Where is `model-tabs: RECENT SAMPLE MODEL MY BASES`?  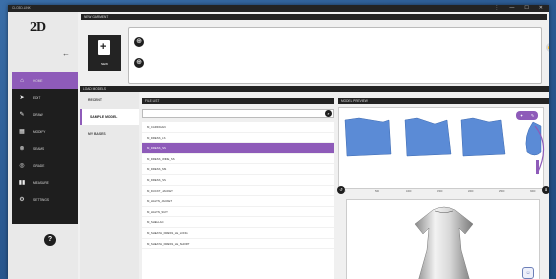 model-tabs: RECENT SAMPLE MODEL MY BASES is located at coordinates (109, 185).